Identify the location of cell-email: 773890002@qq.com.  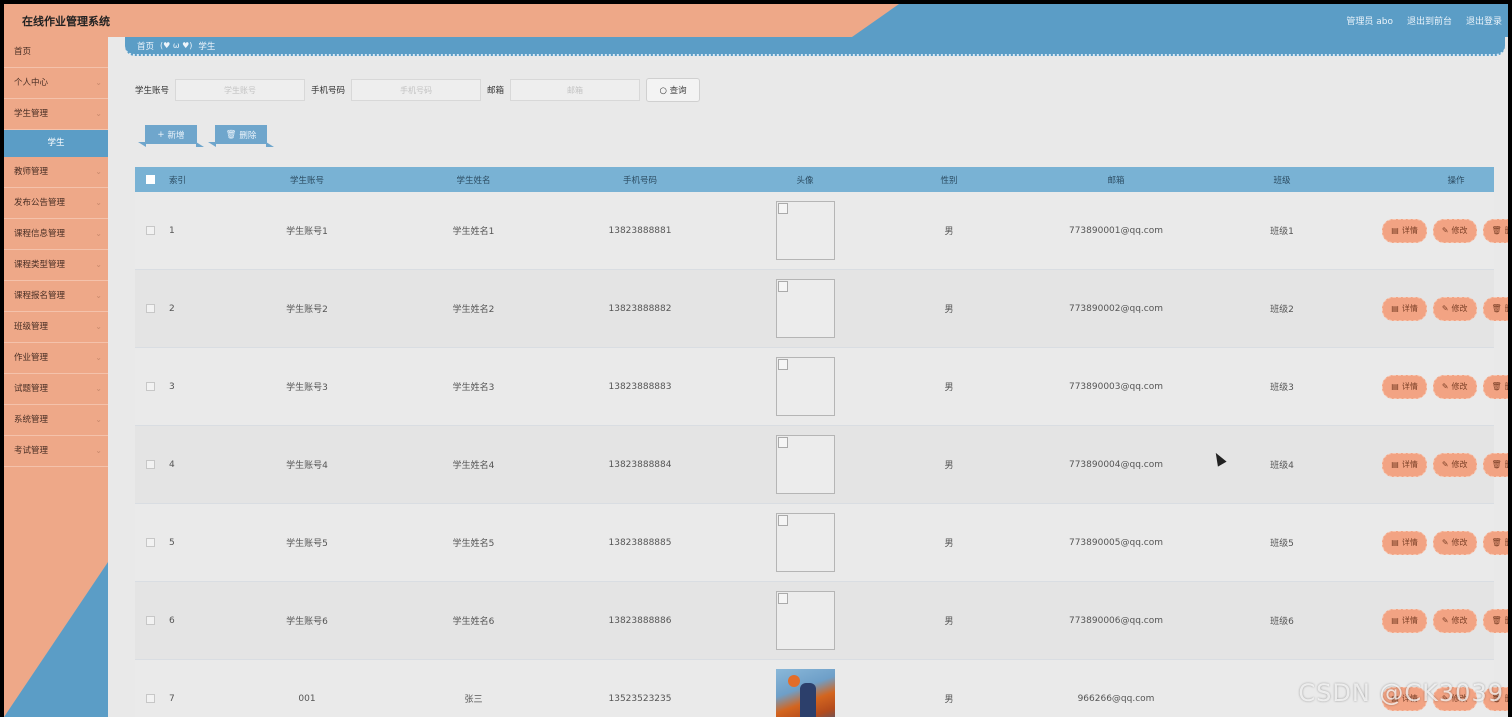
(1116, 308).